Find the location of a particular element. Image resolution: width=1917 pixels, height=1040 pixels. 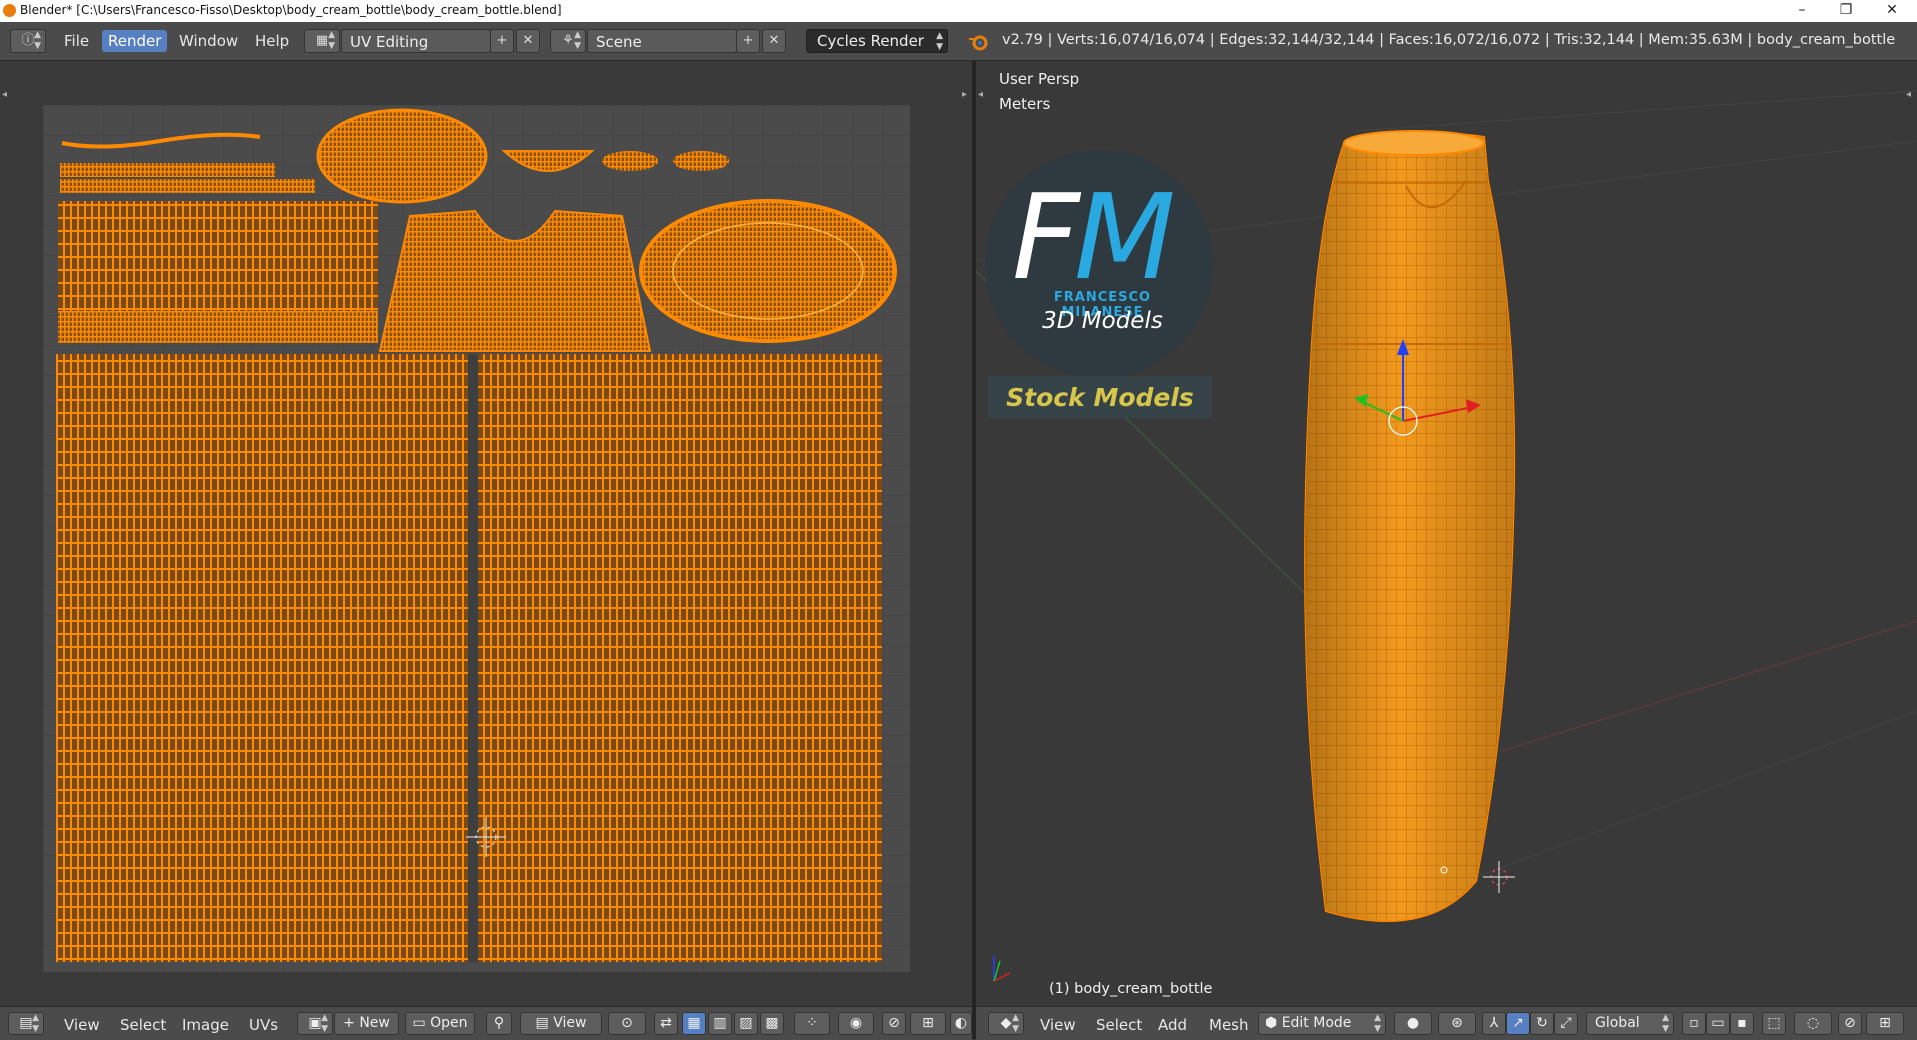

snap-icon: ⊘ is located at coordinates (894, 1023).